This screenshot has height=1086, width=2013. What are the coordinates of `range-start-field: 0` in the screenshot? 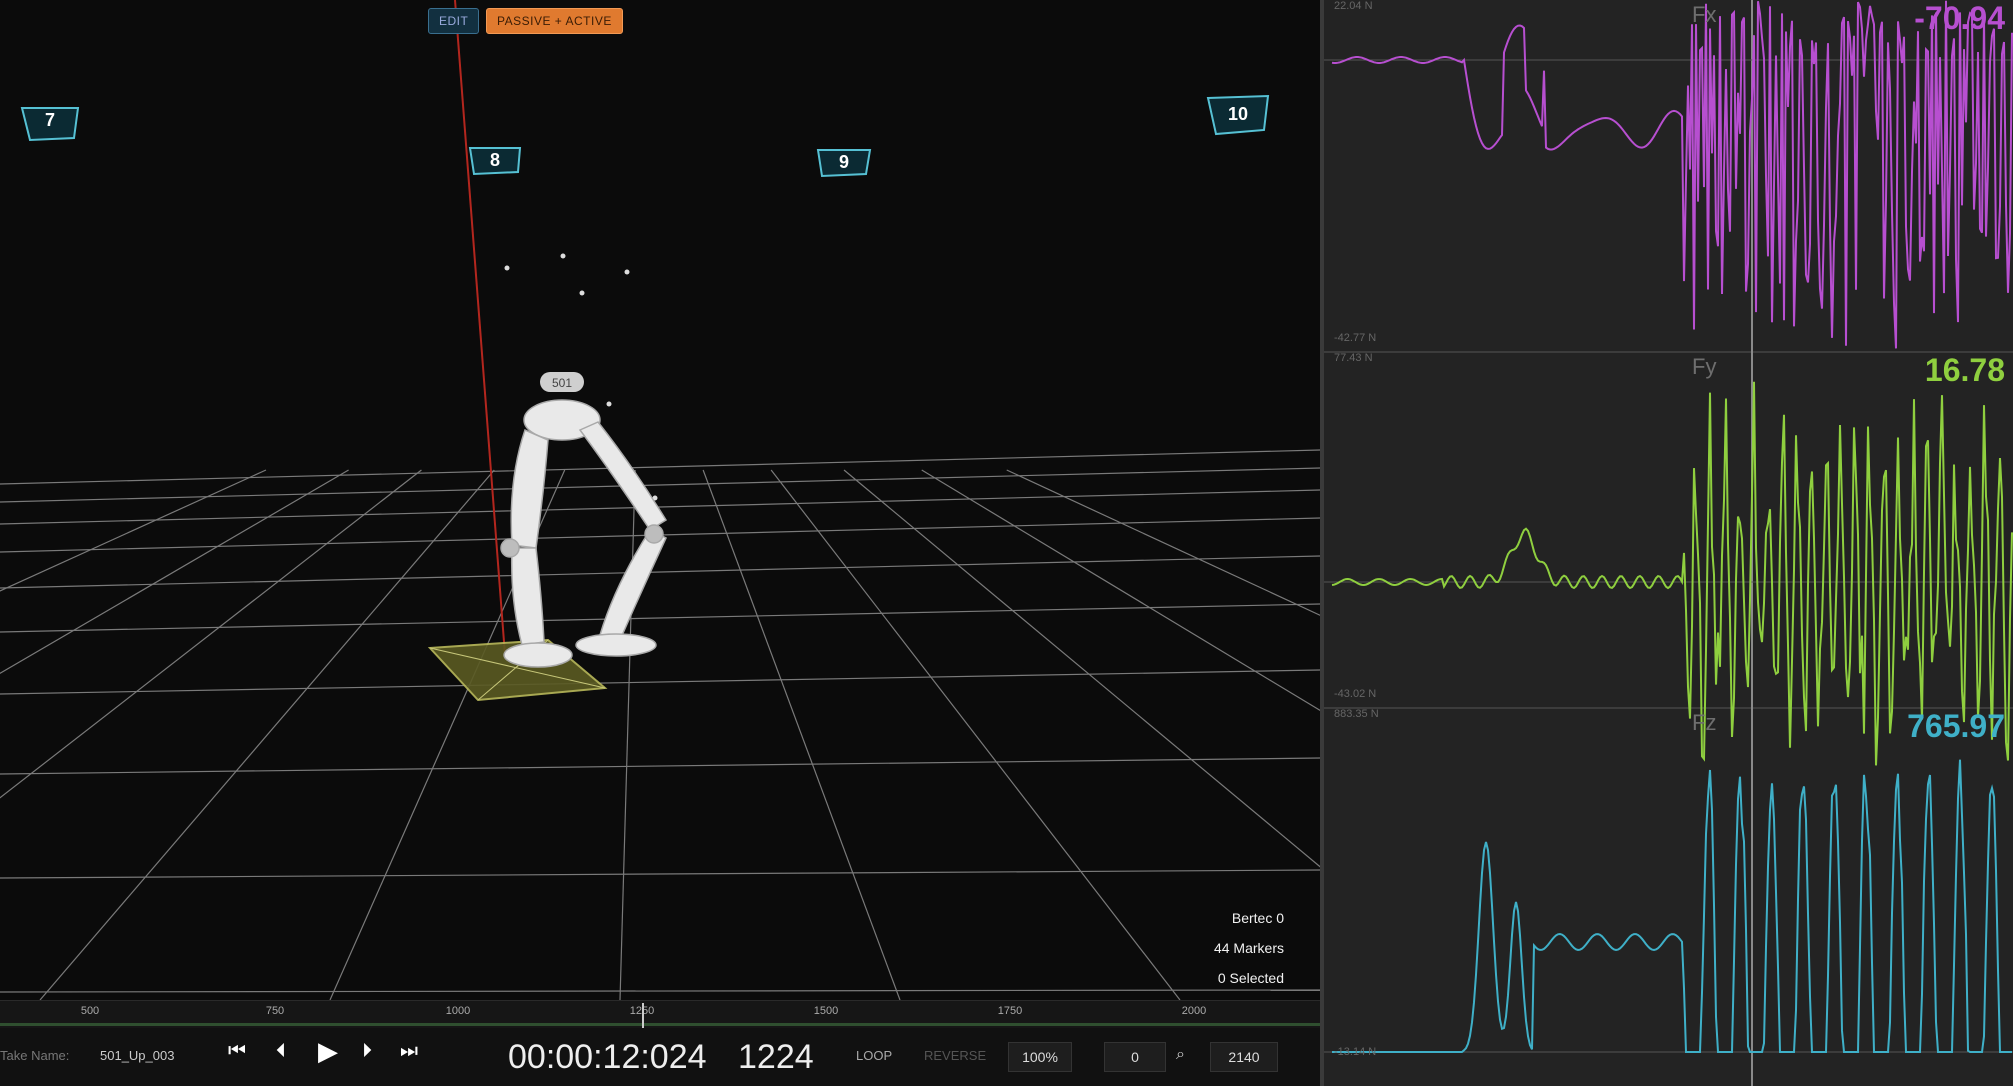 It's located at (1135, 1057).